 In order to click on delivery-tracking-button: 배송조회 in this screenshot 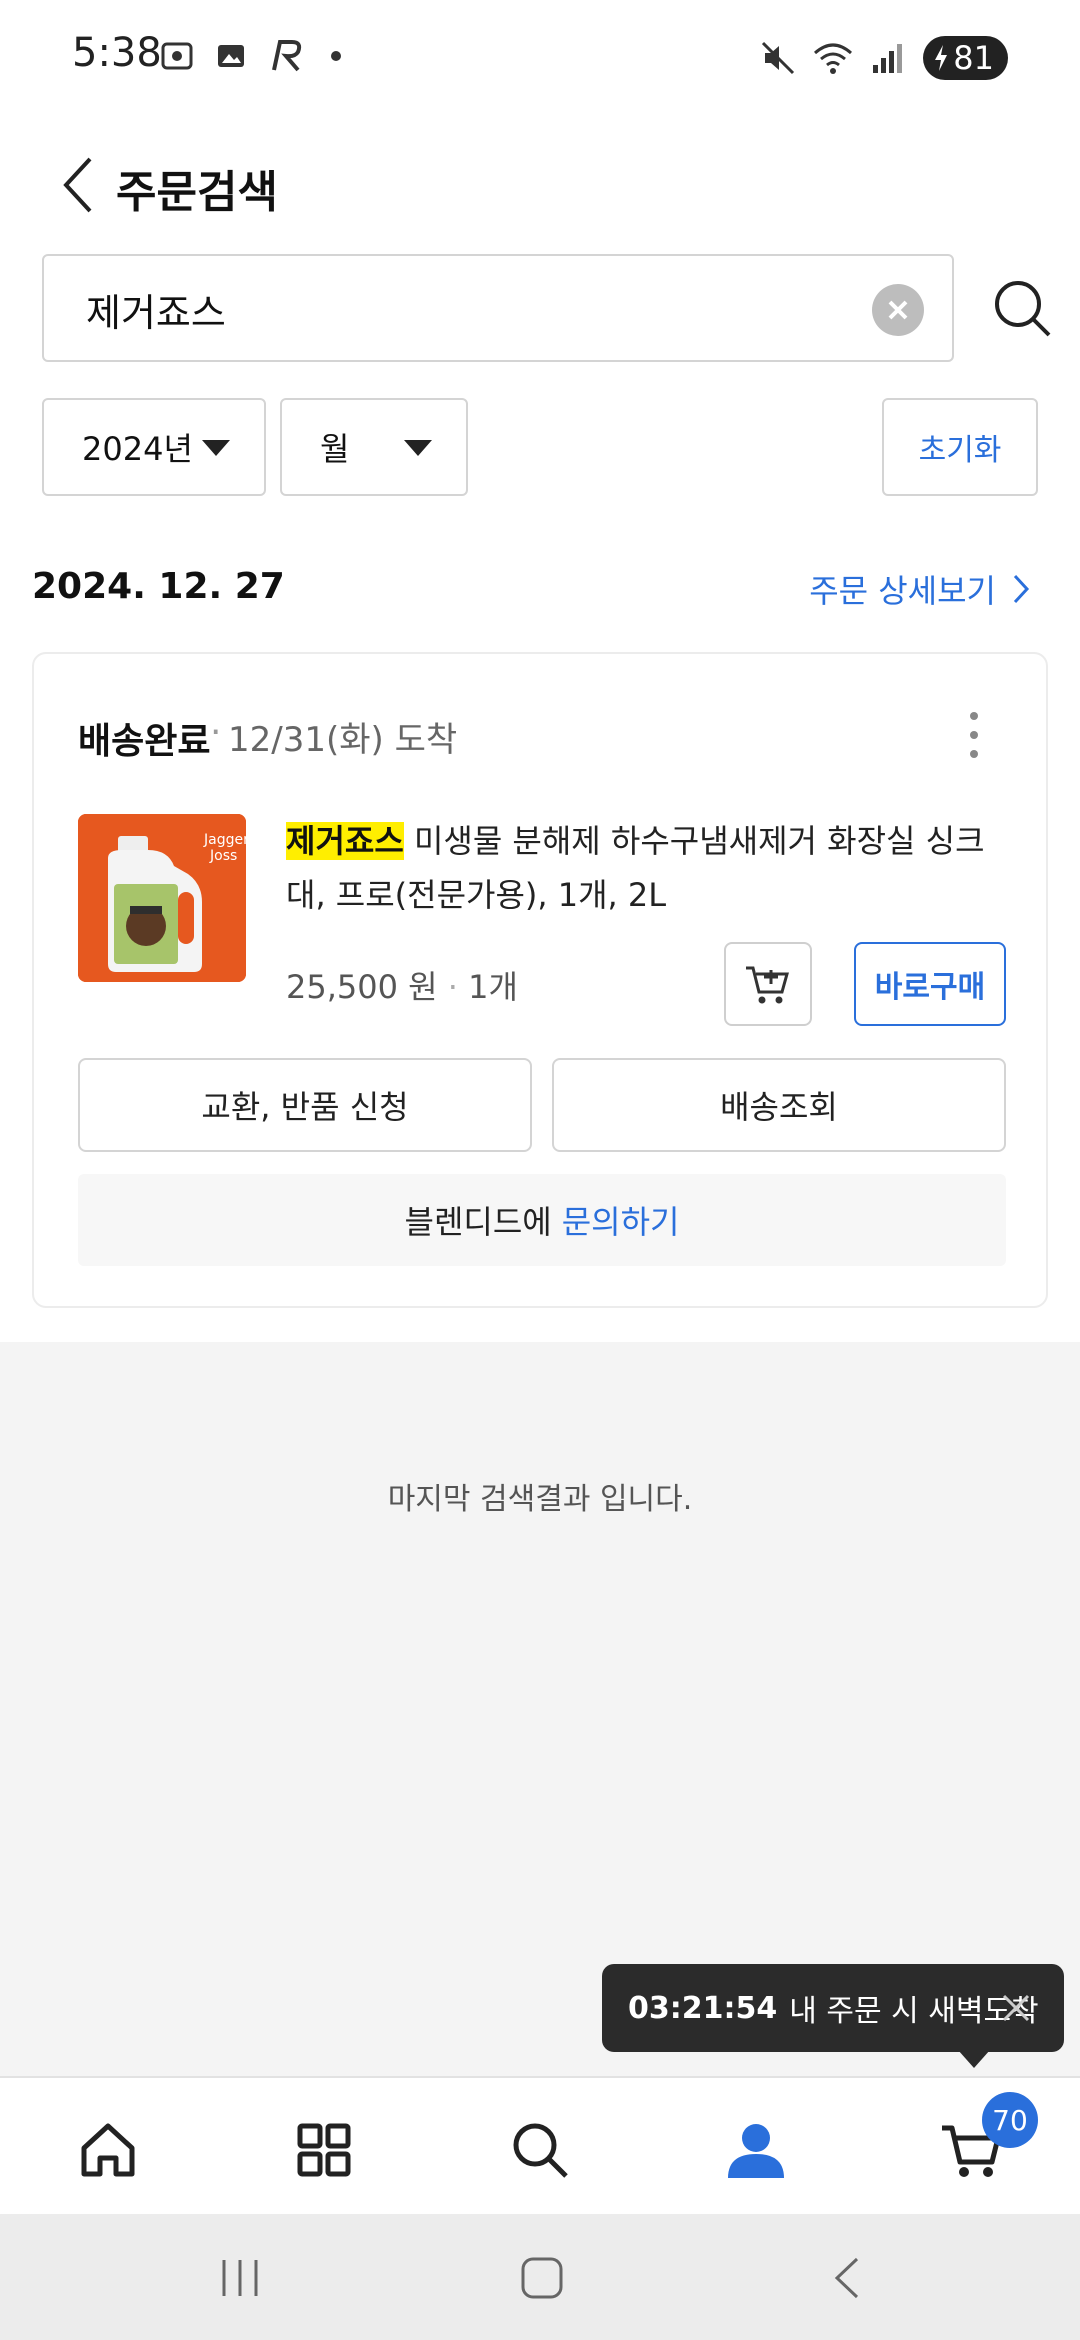, I will do `click(779, 1105)`.